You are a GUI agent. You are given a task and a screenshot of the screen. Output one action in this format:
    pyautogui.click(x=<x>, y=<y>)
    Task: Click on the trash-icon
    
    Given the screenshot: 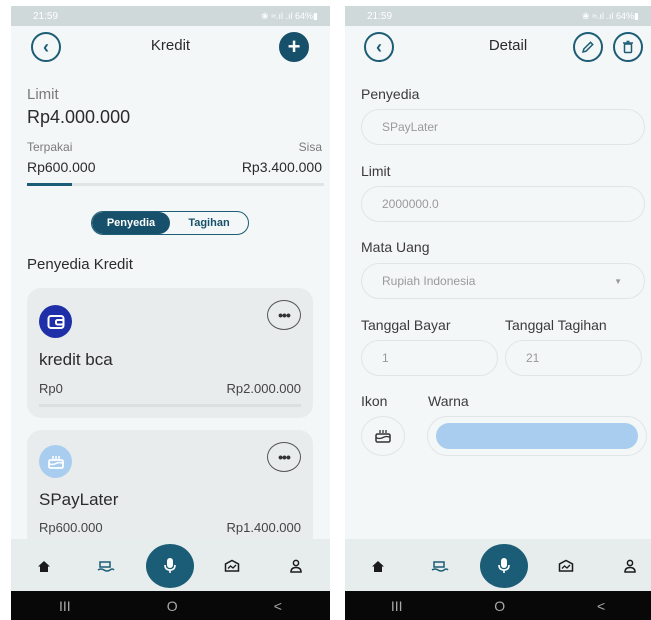 What is the action you would take?
    pyautogui.click(x=628, y=47)
    